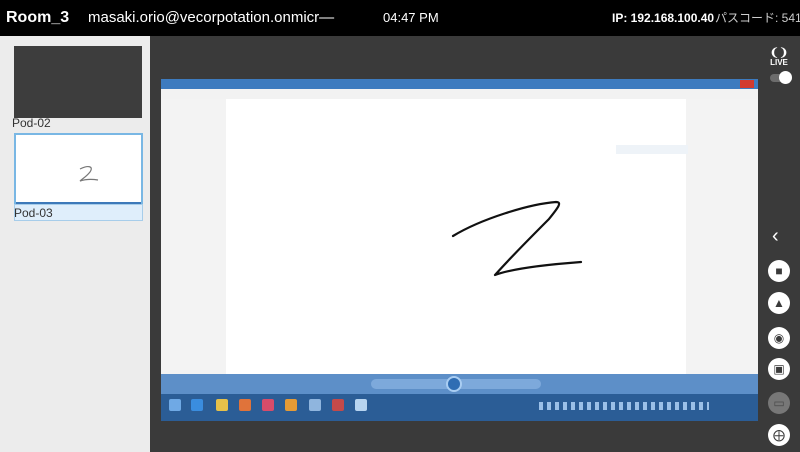 The image size is (800, 452). Describe the element at coordinates (779, 53) in the screenshot. I see `broadcast-icon: ❨❩` at that location.